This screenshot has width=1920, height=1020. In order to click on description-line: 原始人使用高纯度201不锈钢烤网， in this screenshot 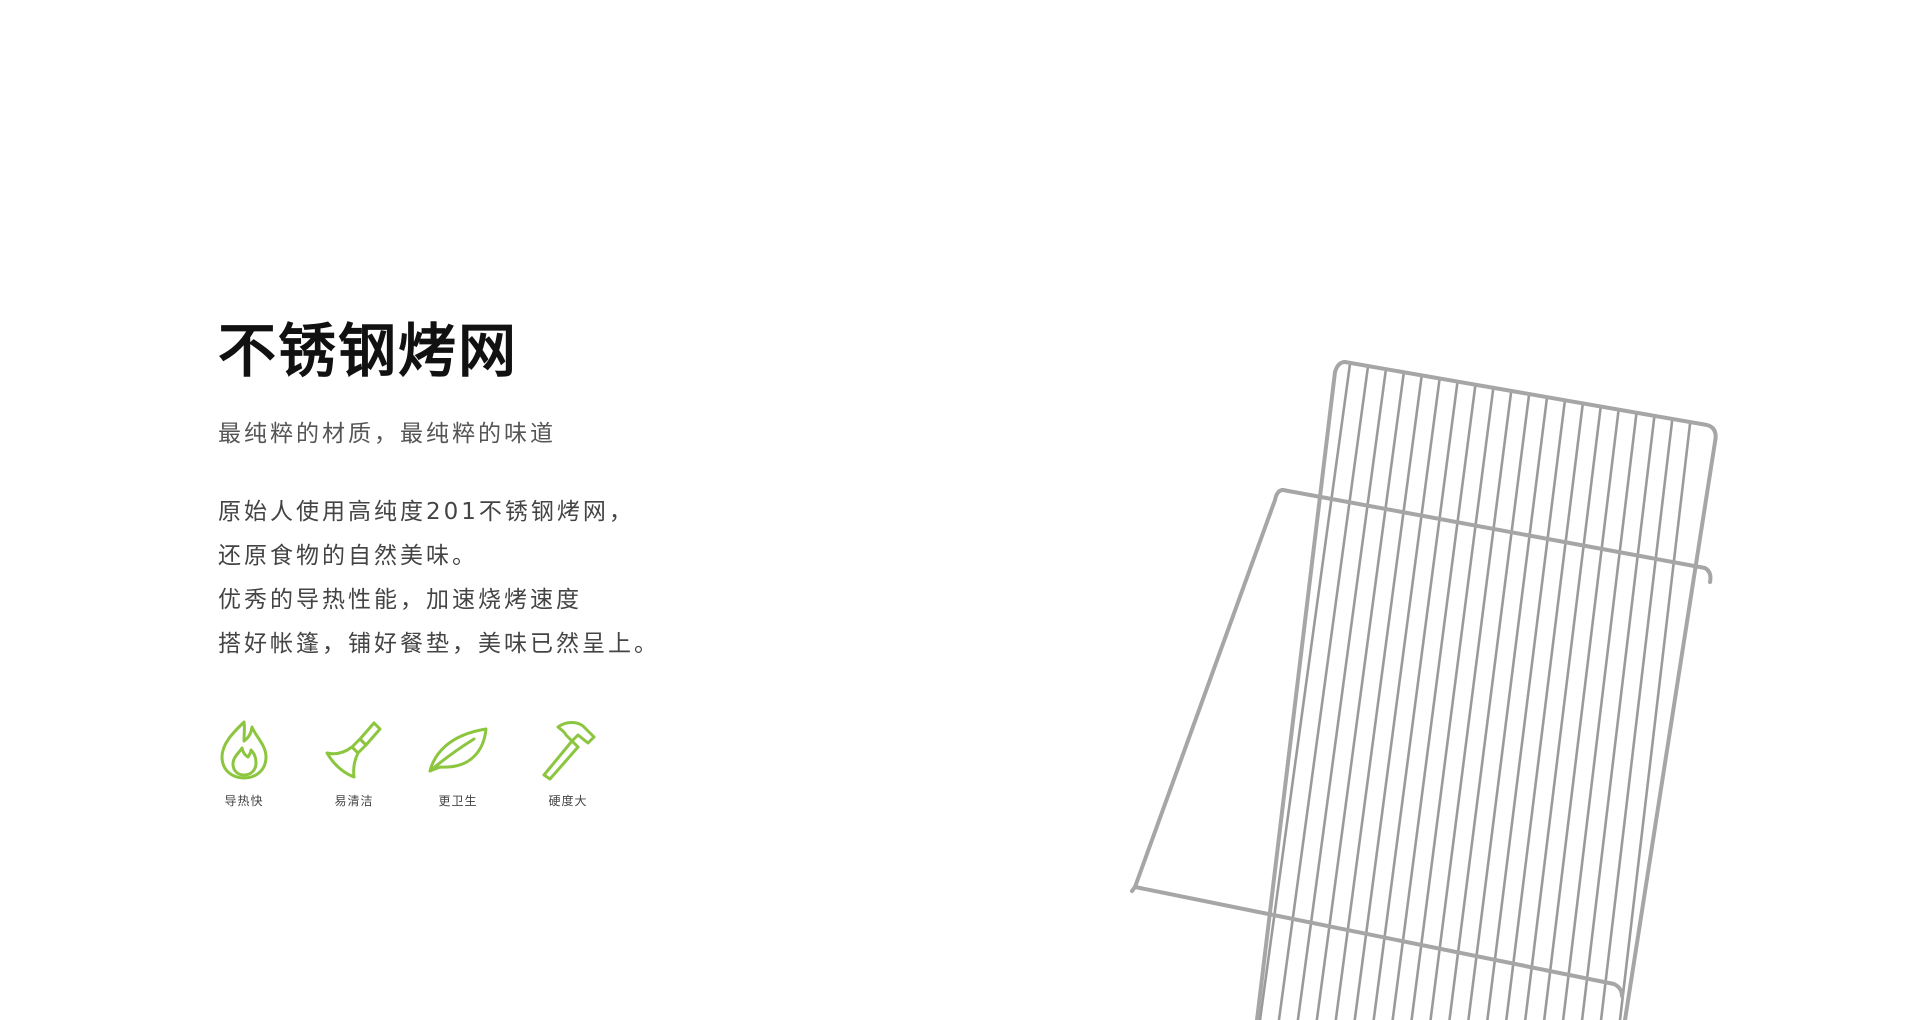, I will do `click(426, 512)`.